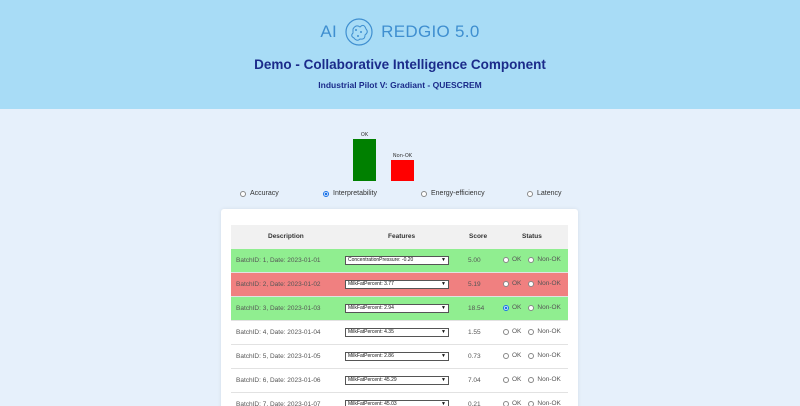  Describe the element at coordinates (372, 403) in the screenshot. I see `feature-select-value: MilkFatPercent: 45.03` at that location.